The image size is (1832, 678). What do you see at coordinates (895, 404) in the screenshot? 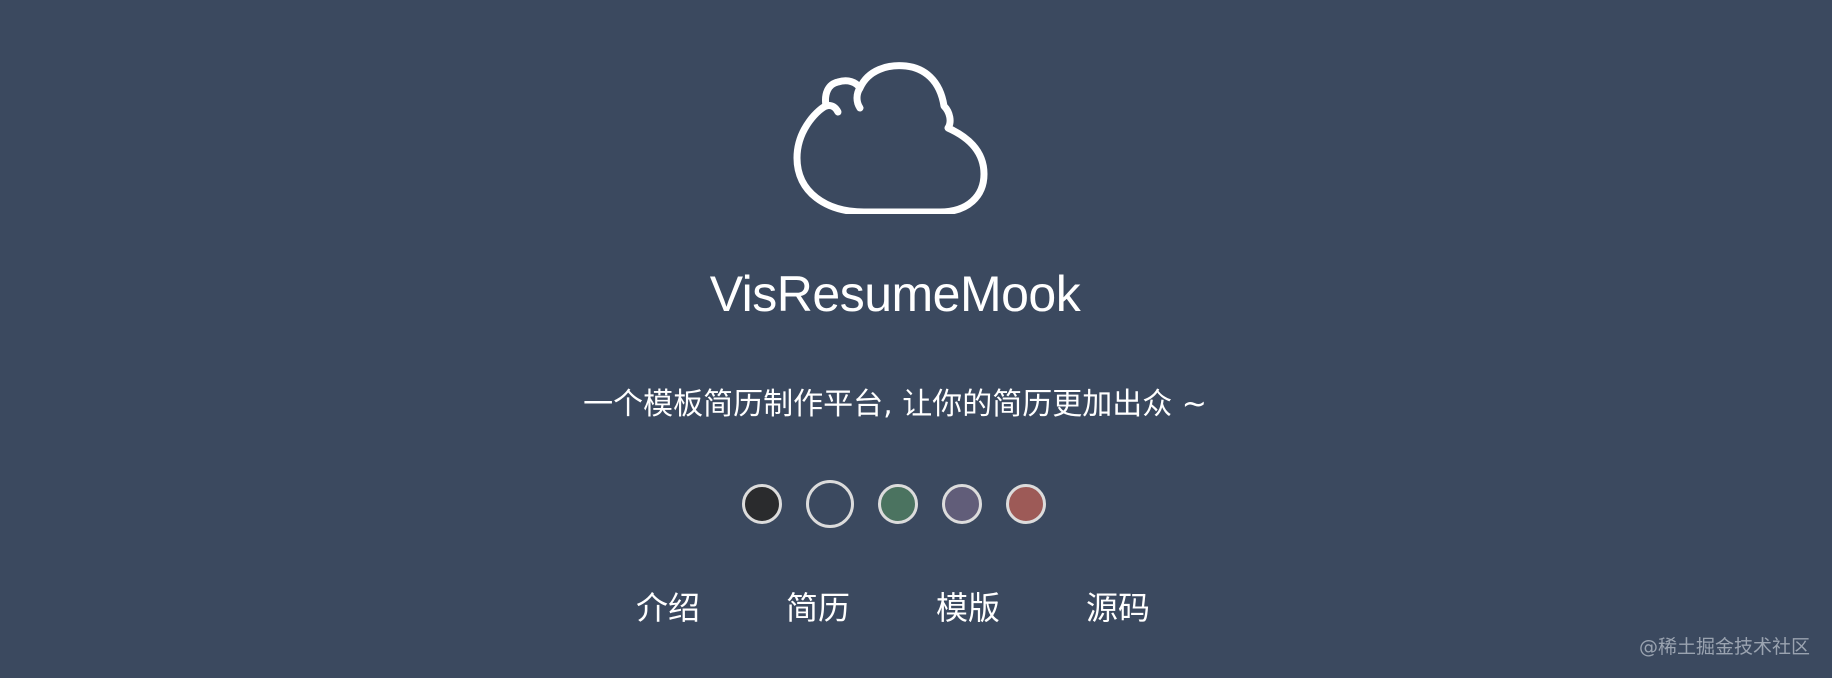
I see `app-subtitle: 一个模板简历制作平台, 让你的简历更加出众 ~` at bounding box center [895, 404].